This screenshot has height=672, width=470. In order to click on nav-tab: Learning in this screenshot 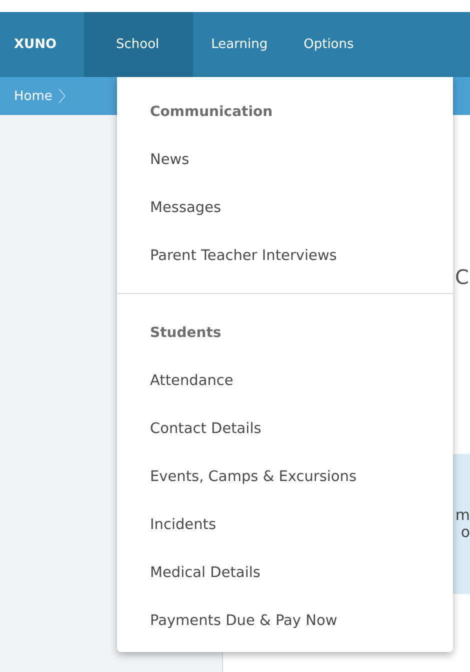, I will do `click(239, 44)`.